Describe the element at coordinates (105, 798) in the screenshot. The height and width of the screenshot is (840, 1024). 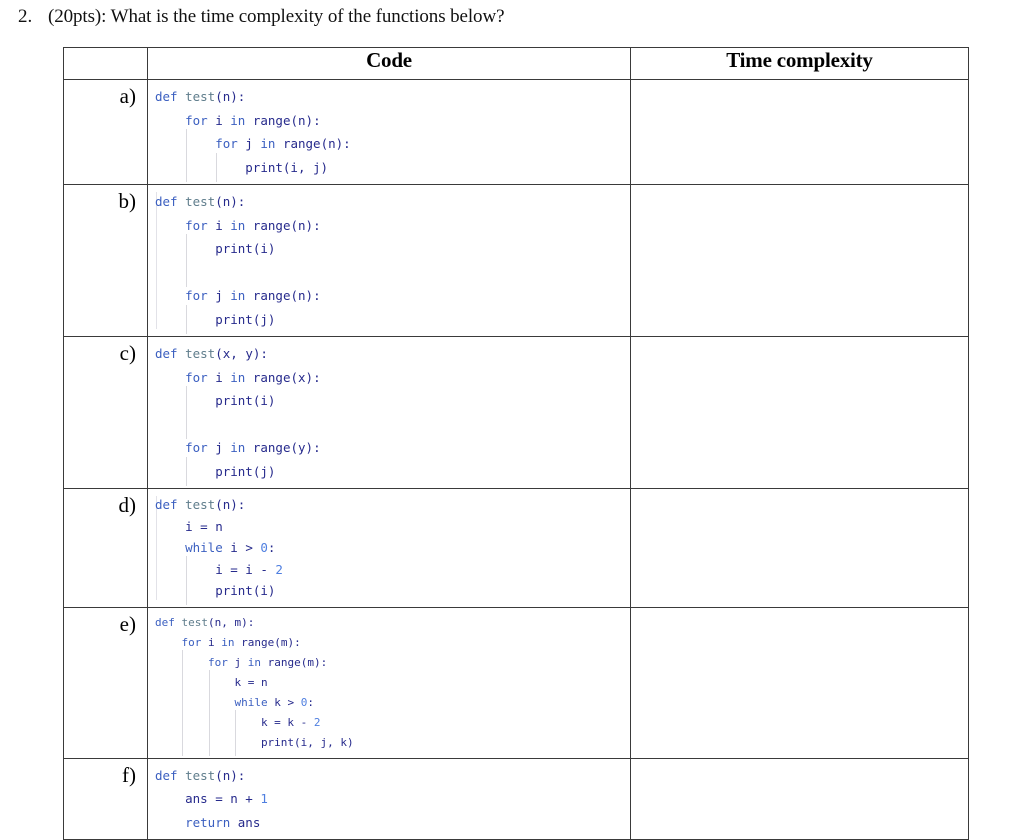
I see `row-label-f: f)` at that location.